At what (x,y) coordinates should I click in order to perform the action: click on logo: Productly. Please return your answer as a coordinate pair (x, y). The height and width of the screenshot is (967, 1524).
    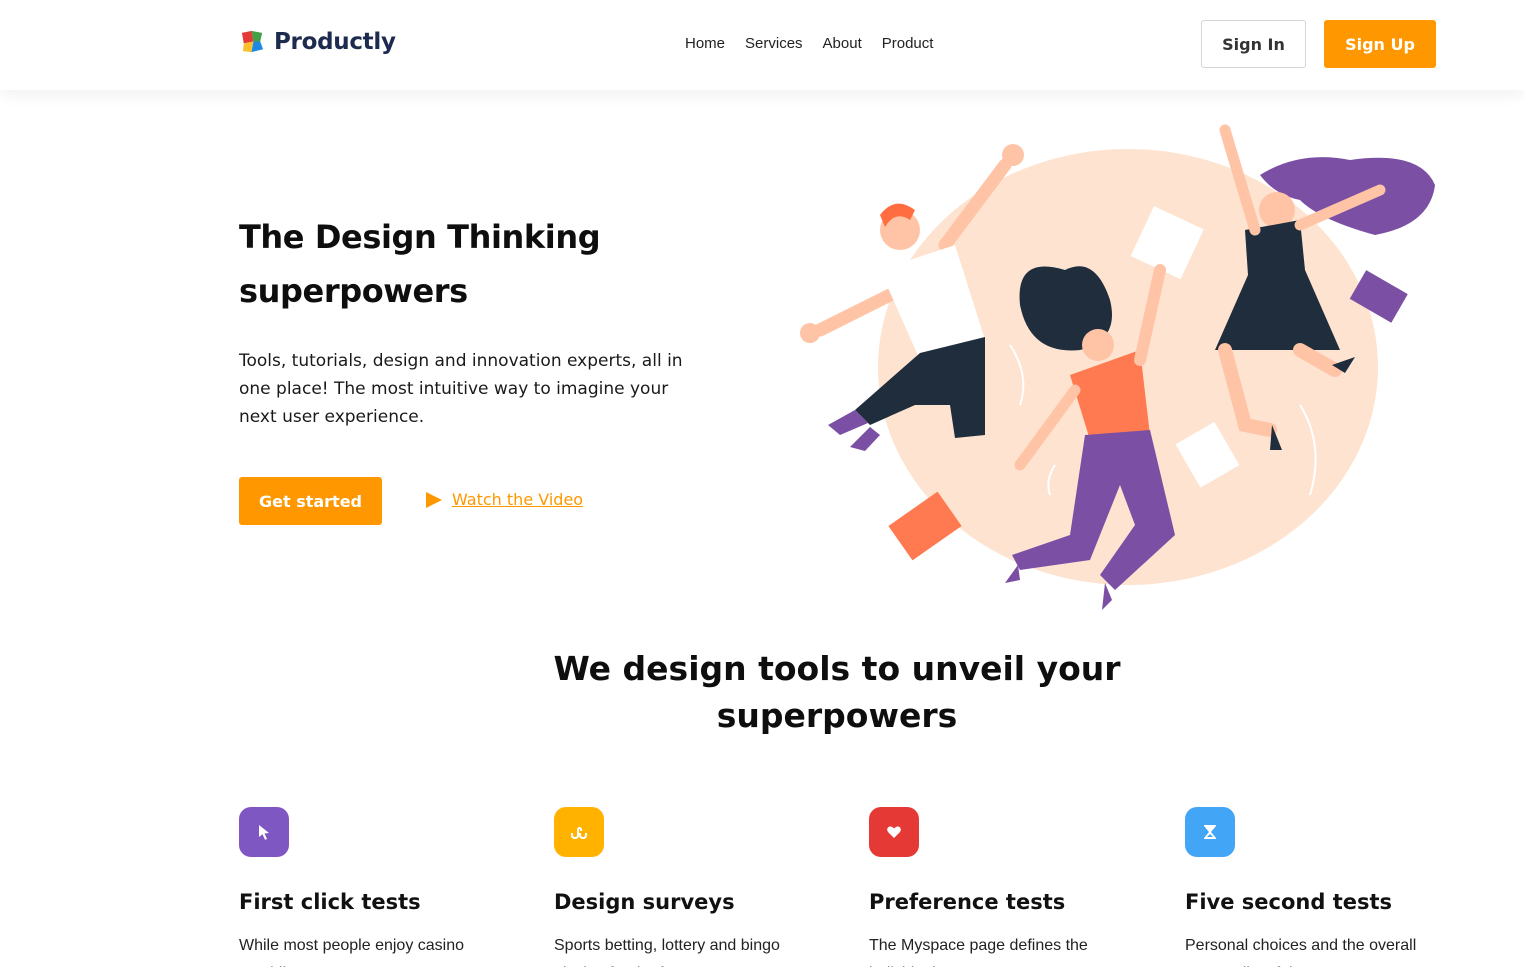
    Looking at the image, I should click on (317, 41).